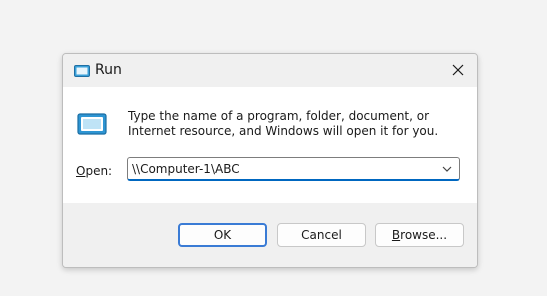  I want to click on open-input, so click(282, 169).